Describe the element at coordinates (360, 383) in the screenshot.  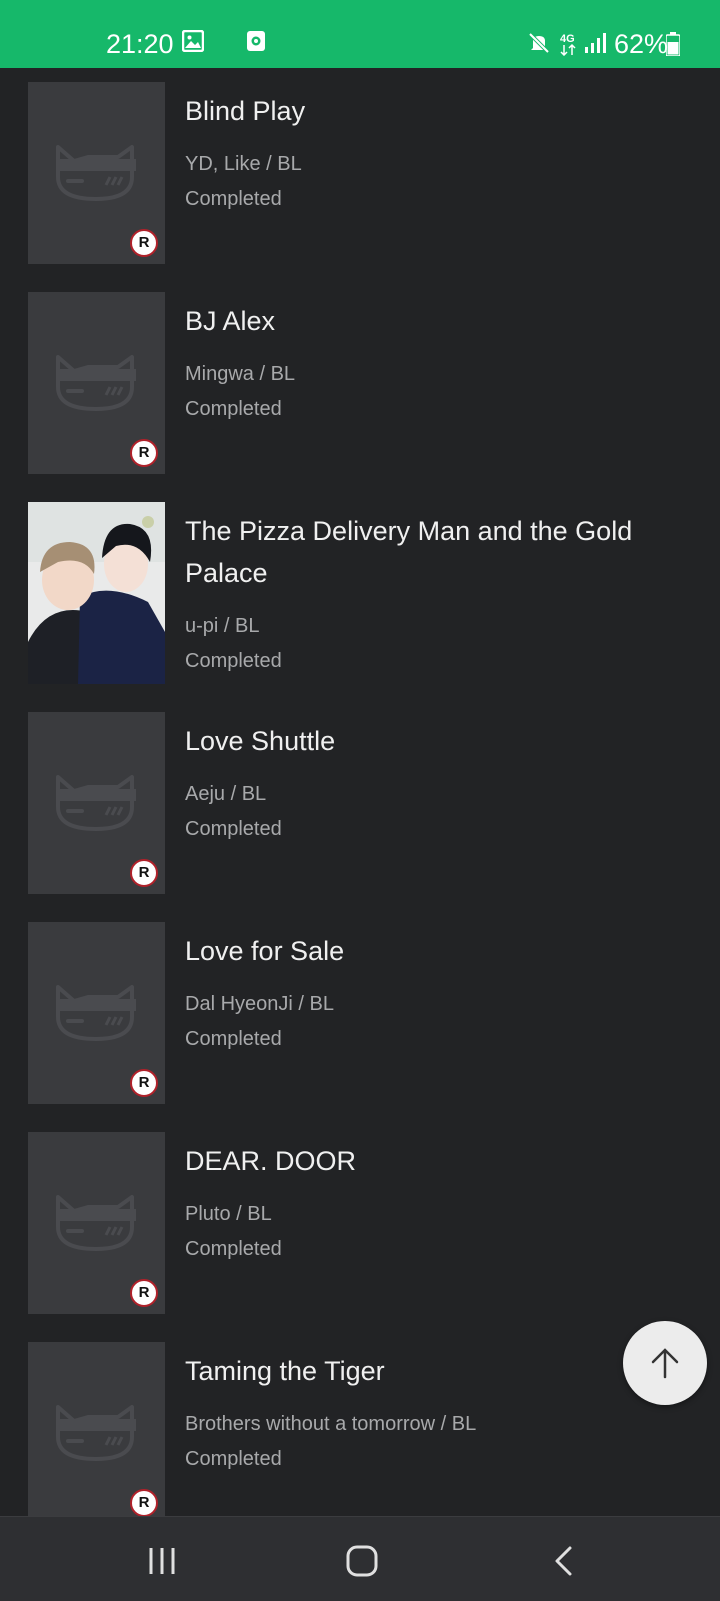
I see `list-item: R BJ Alex Mingwa / BL Completed` at that location.